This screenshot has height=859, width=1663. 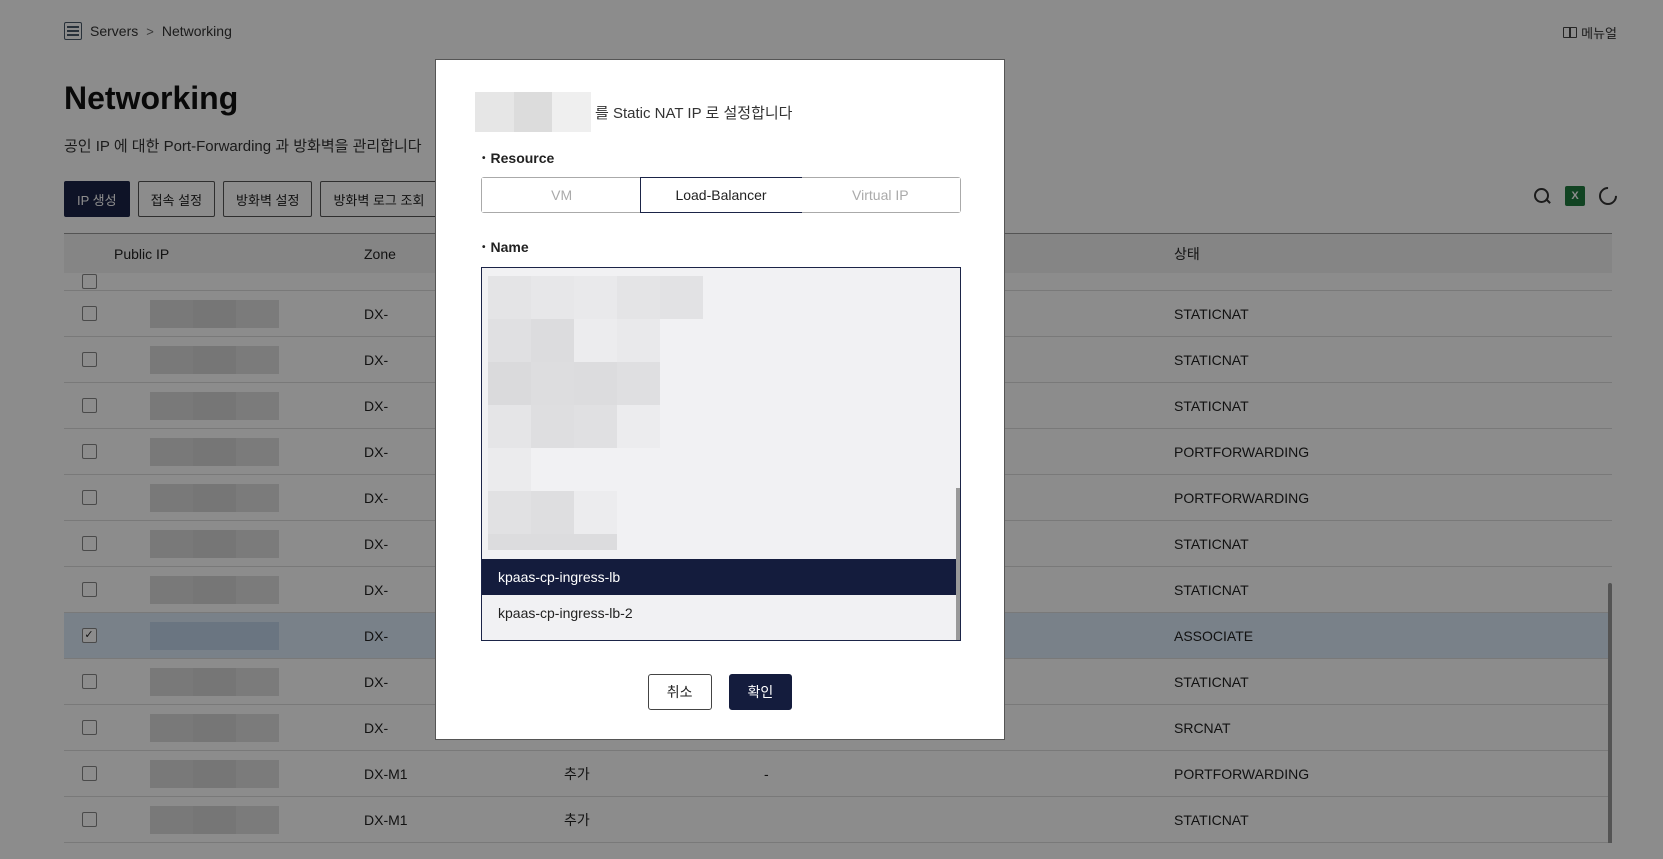 I want to click on resource-option-load-balancer: Load-Balancer, so click(x=721, y=195).